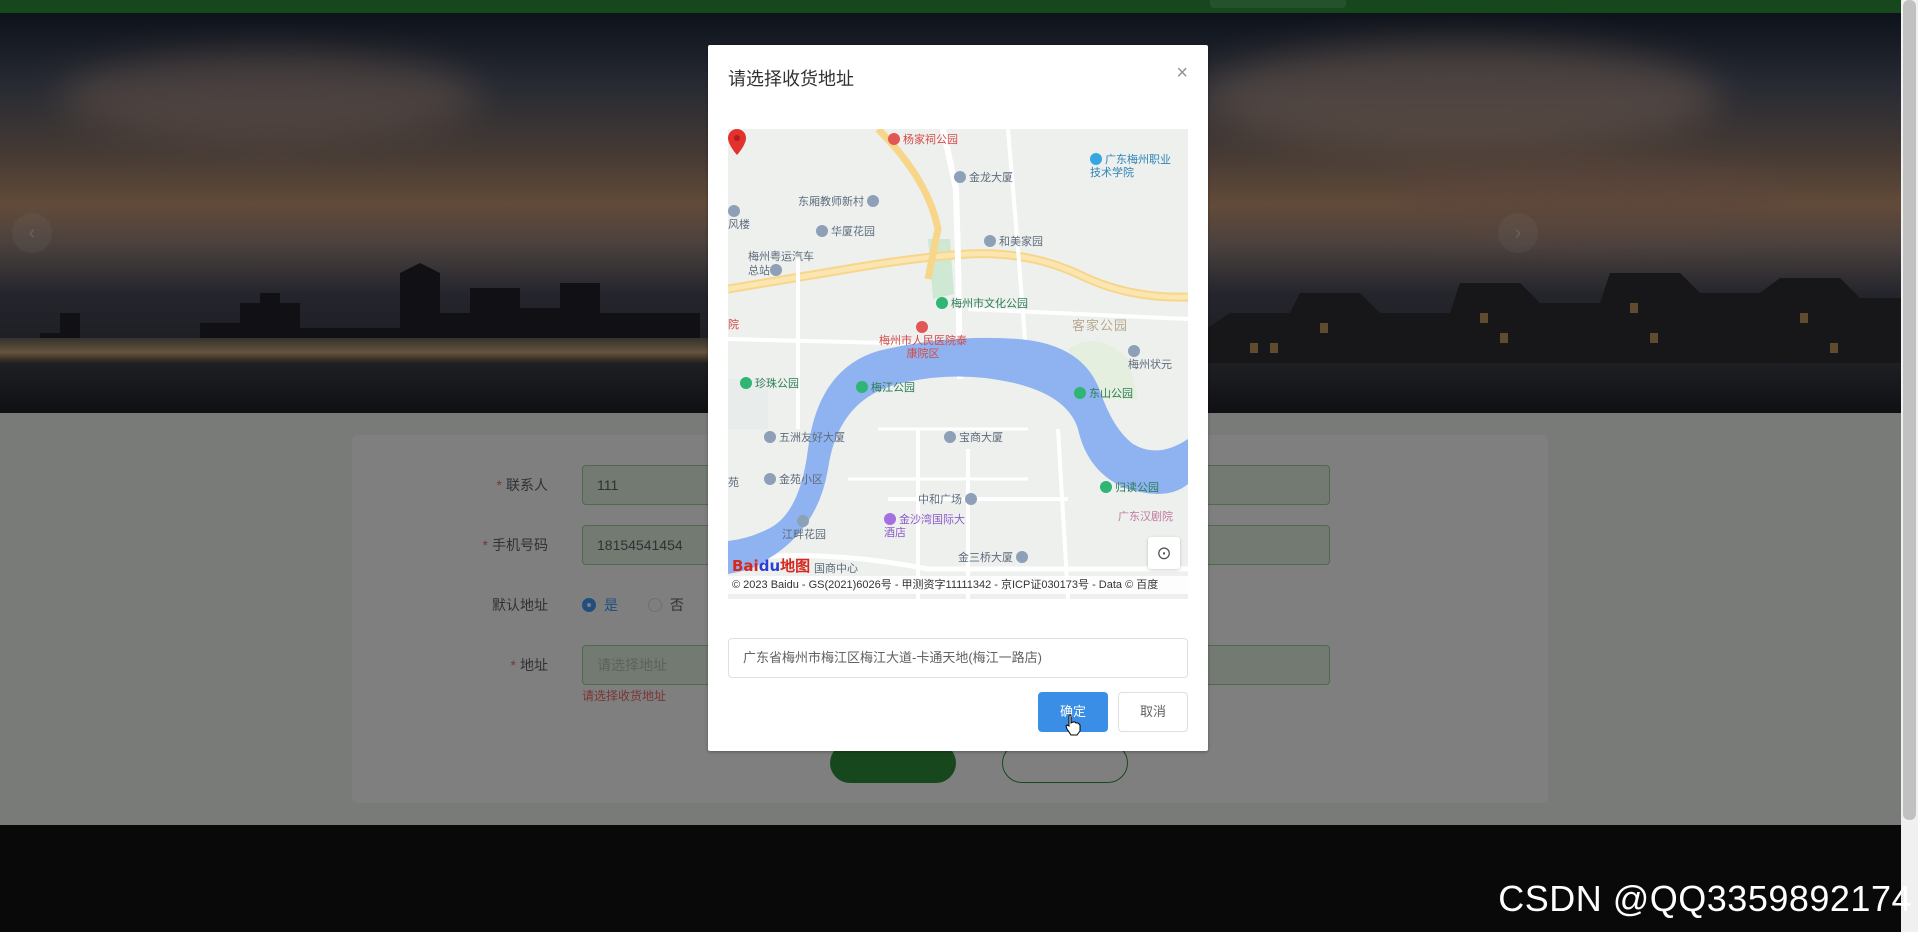 The width and height of the screenshot is (1918, 932). What do you see at coordinates (1182, 73) in the screenshot?
I see `close-icon: ×` at bounding box center [1182, 73].